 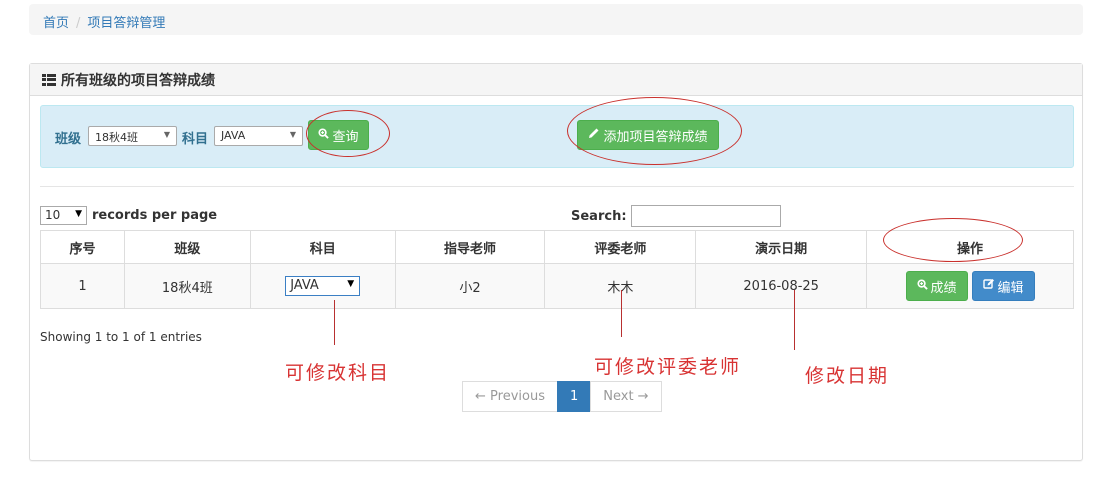 I want to click on cell-actions: 成绩 编辑, so click(x=970, y=286).